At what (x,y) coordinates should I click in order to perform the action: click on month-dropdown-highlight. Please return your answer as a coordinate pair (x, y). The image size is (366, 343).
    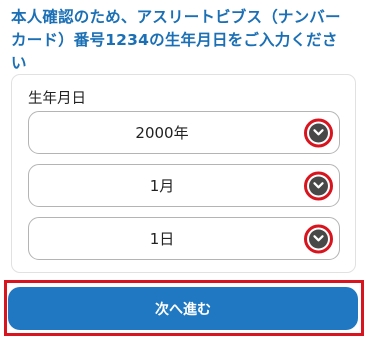
    Looking at the image, I should click on (318, 185).